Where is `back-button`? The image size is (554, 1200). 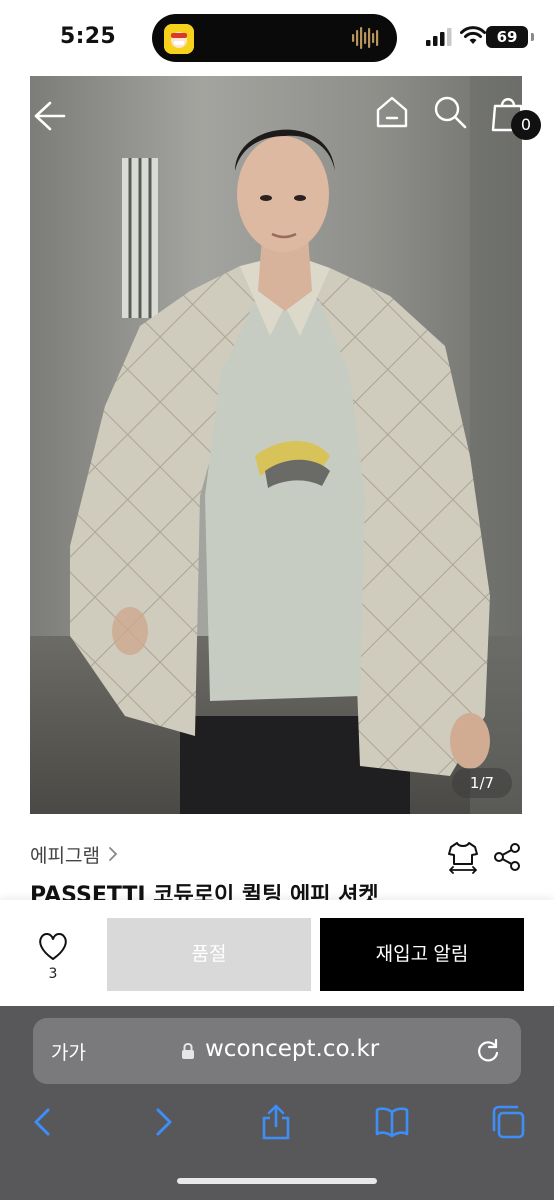
back-button is located at coordinates (50, 116).